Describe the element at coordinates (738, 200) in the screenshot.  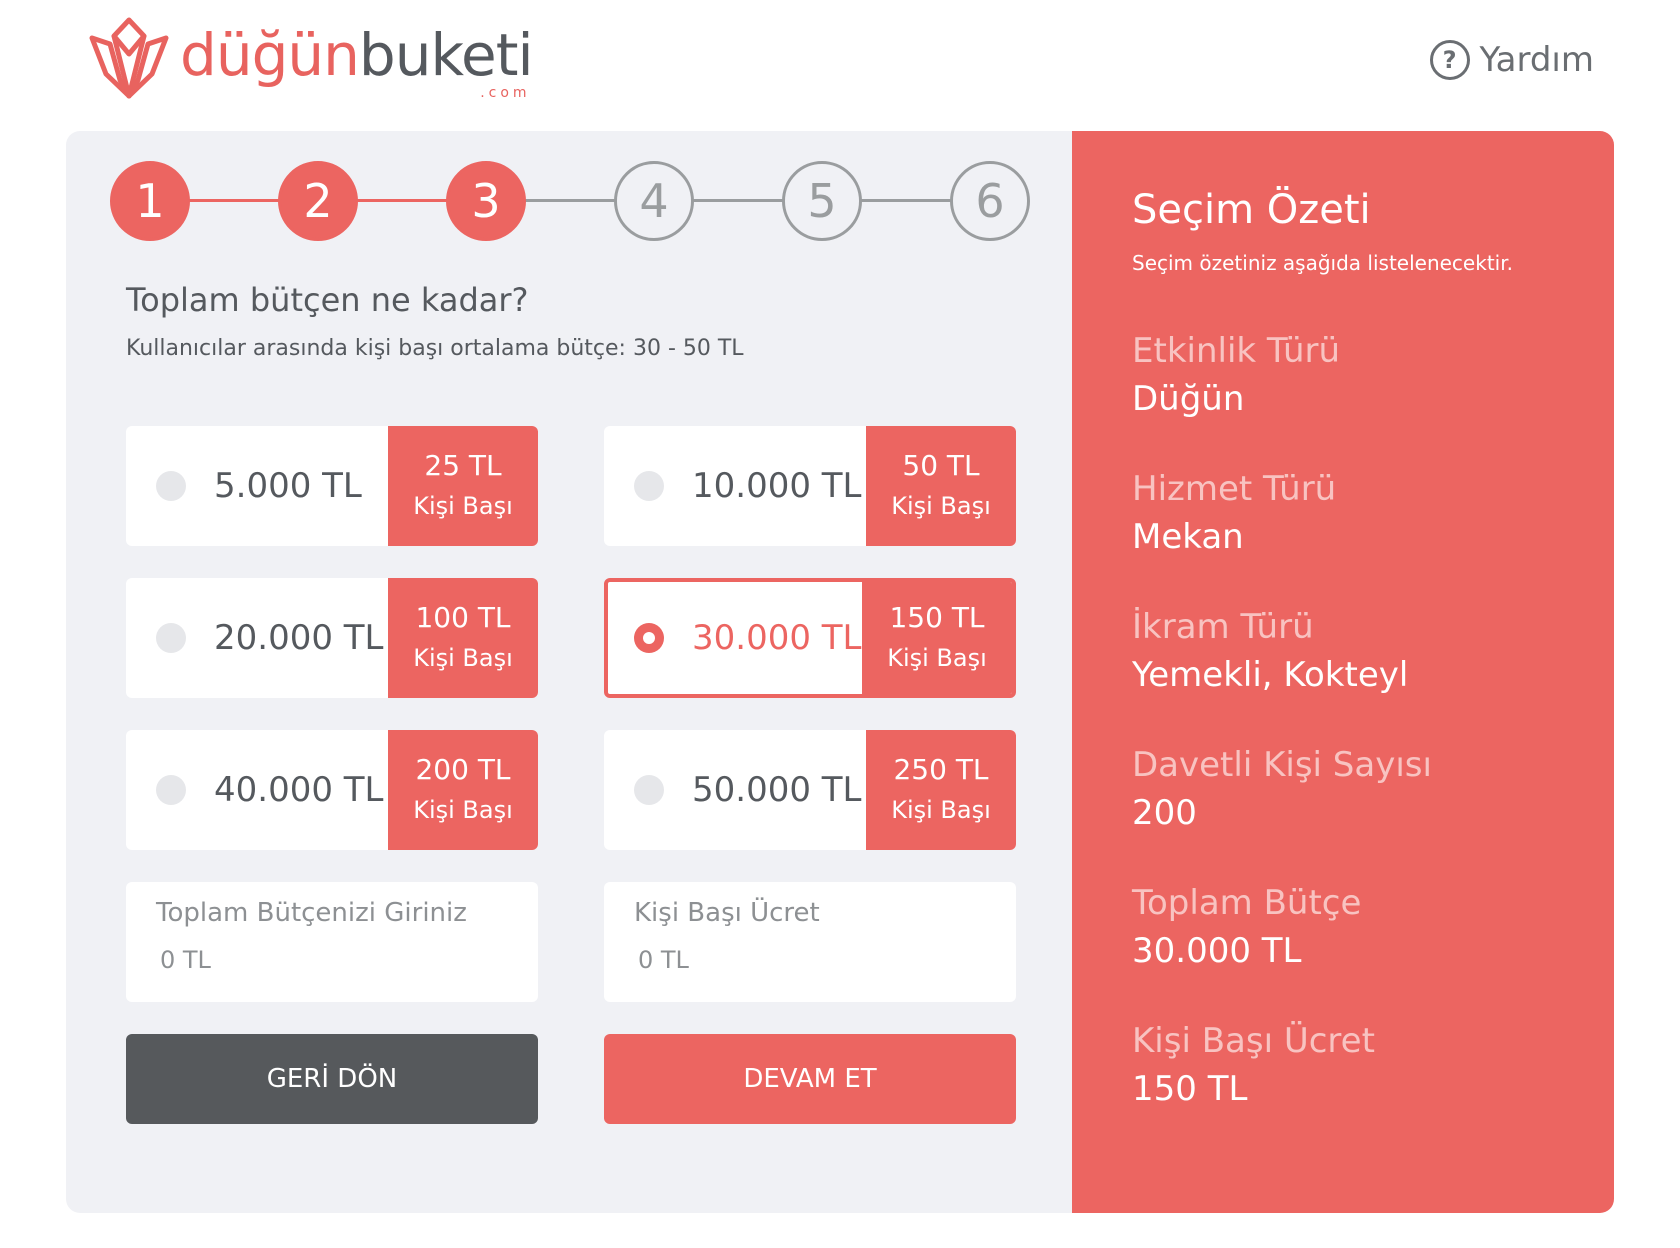
I see `step-connector-pending` at that location.